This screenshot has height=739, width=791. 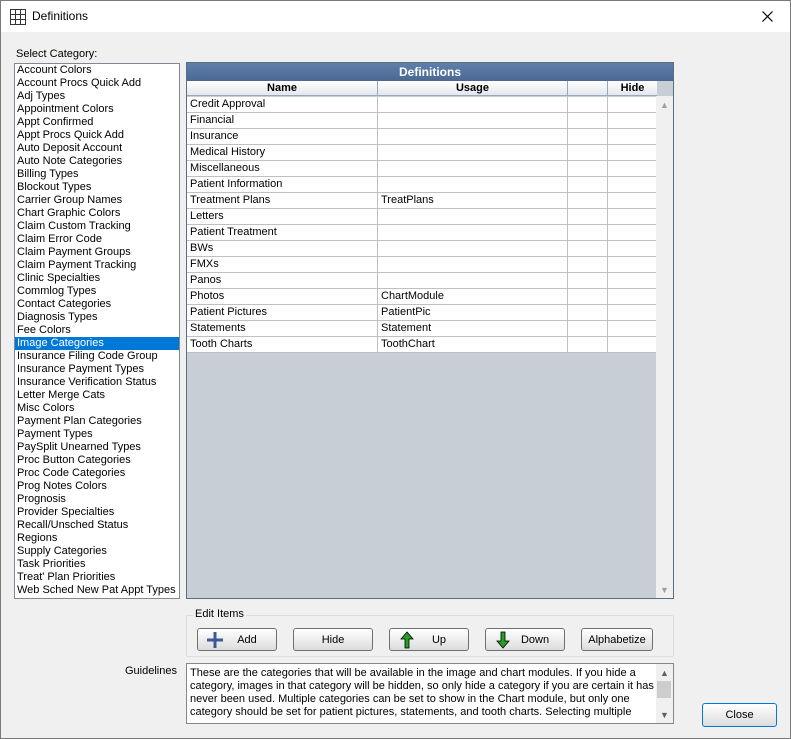 I want to click on table-row: Medical History, so click(x=422, y=153).